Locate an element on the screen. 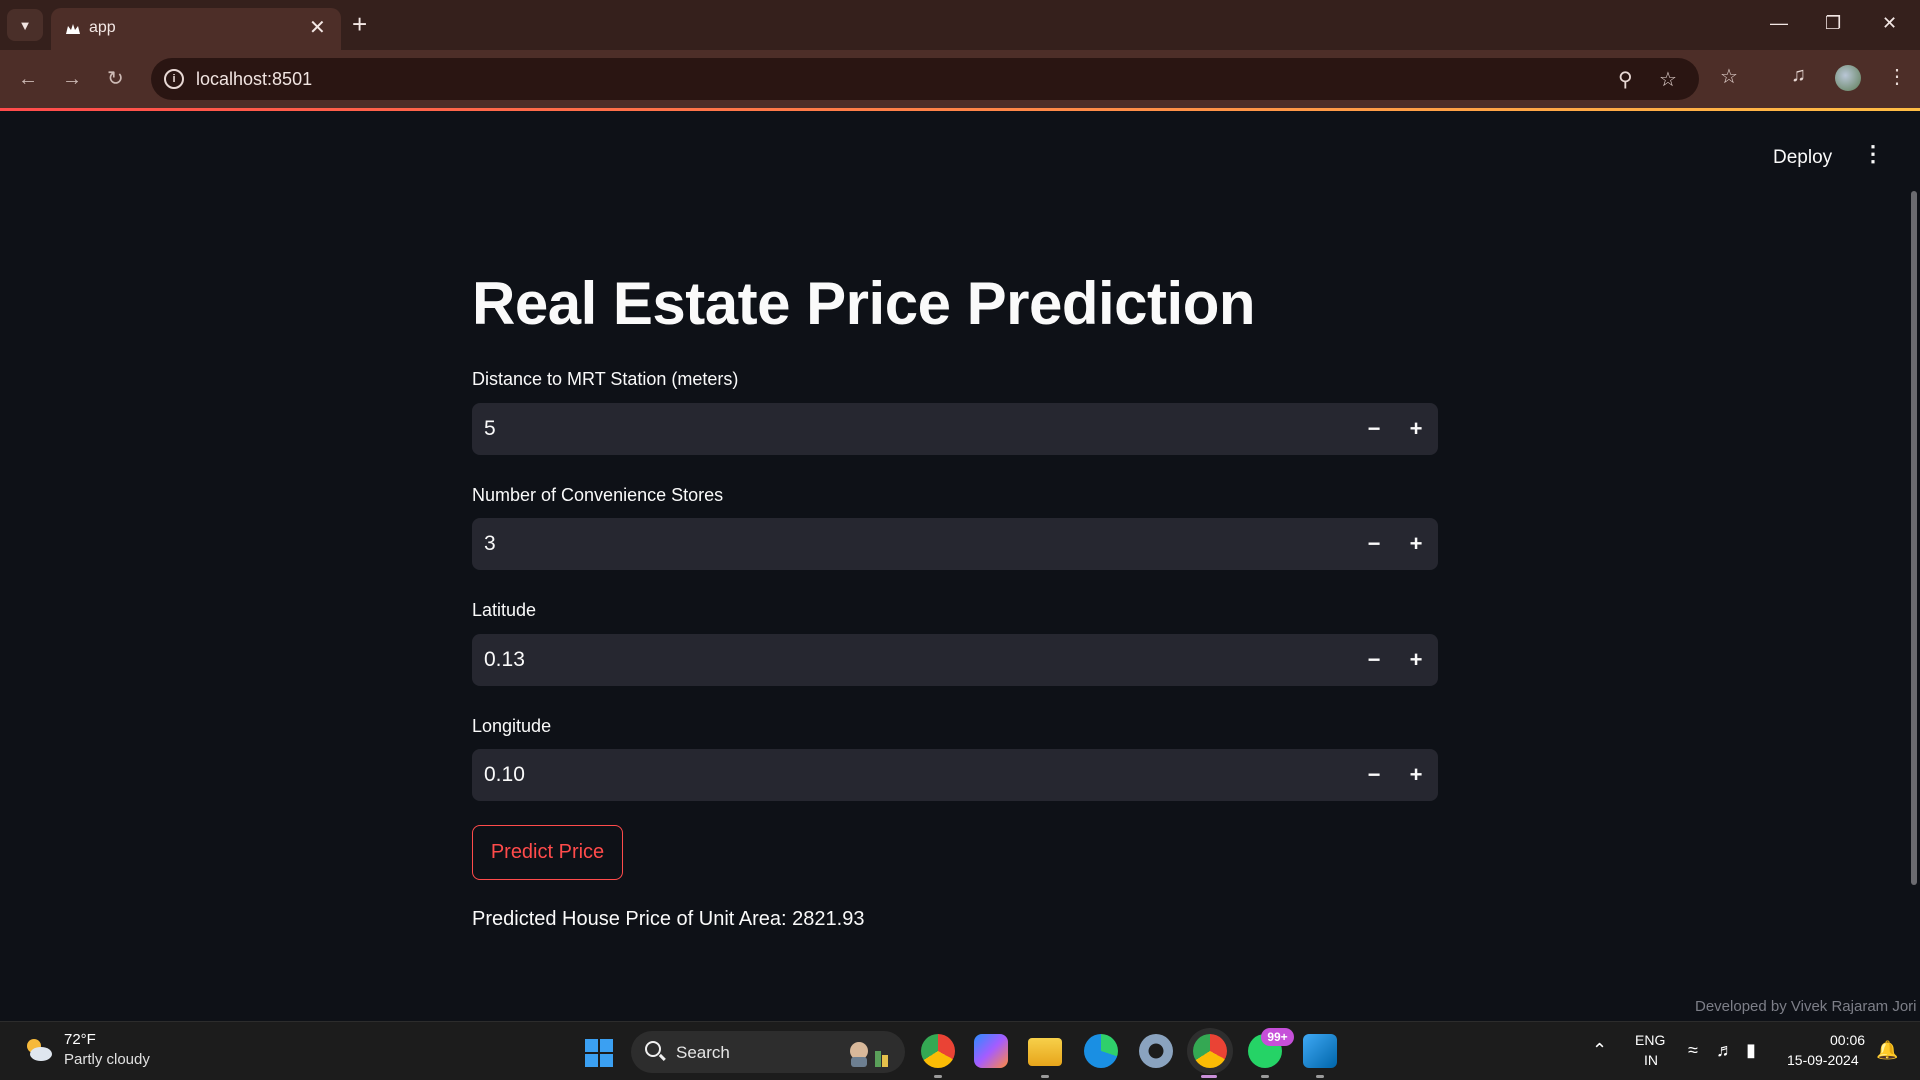 This screenshot has width=1920, height=1080. volume-icon: ♬ is located at coordinates (1725, 1050).